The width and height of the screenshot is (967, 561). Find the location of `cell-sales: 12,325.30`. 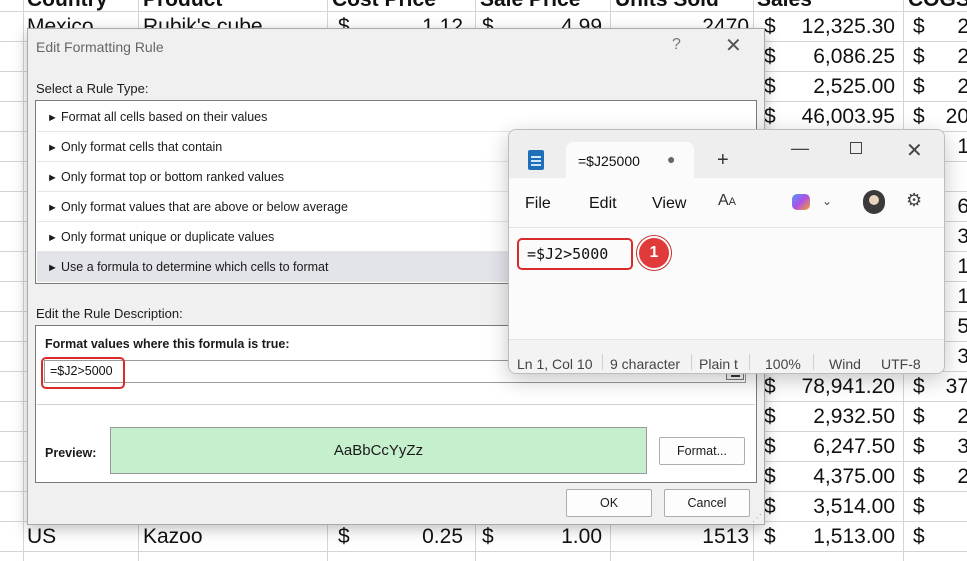

cell-sales: 12,325.30 is located at coordinates (837, 27).